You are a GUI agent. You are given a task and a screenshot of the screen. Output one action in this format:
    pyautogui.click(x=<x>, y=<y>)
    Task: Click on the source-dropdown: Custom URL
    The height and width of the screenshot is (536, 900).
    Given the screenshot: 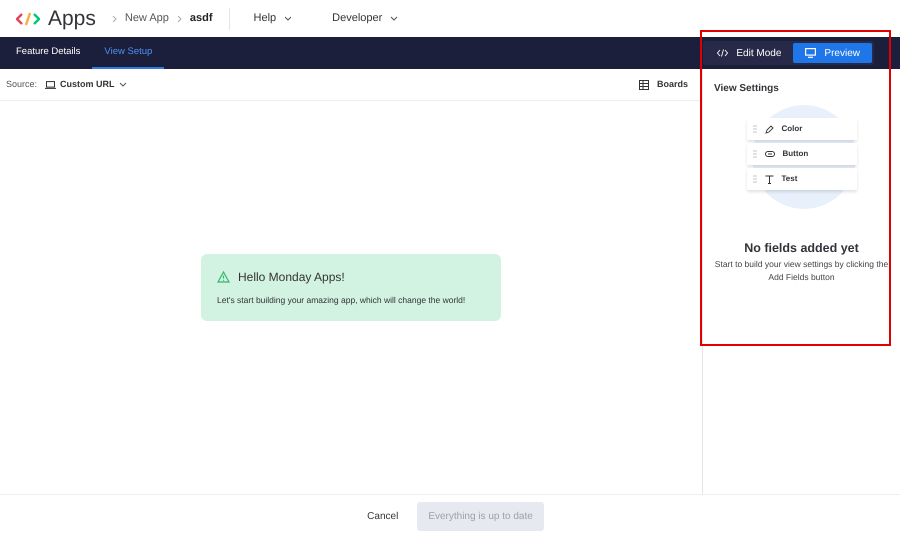 What is the action you would take?
    pyautogui.click(x=86, y=85)
    